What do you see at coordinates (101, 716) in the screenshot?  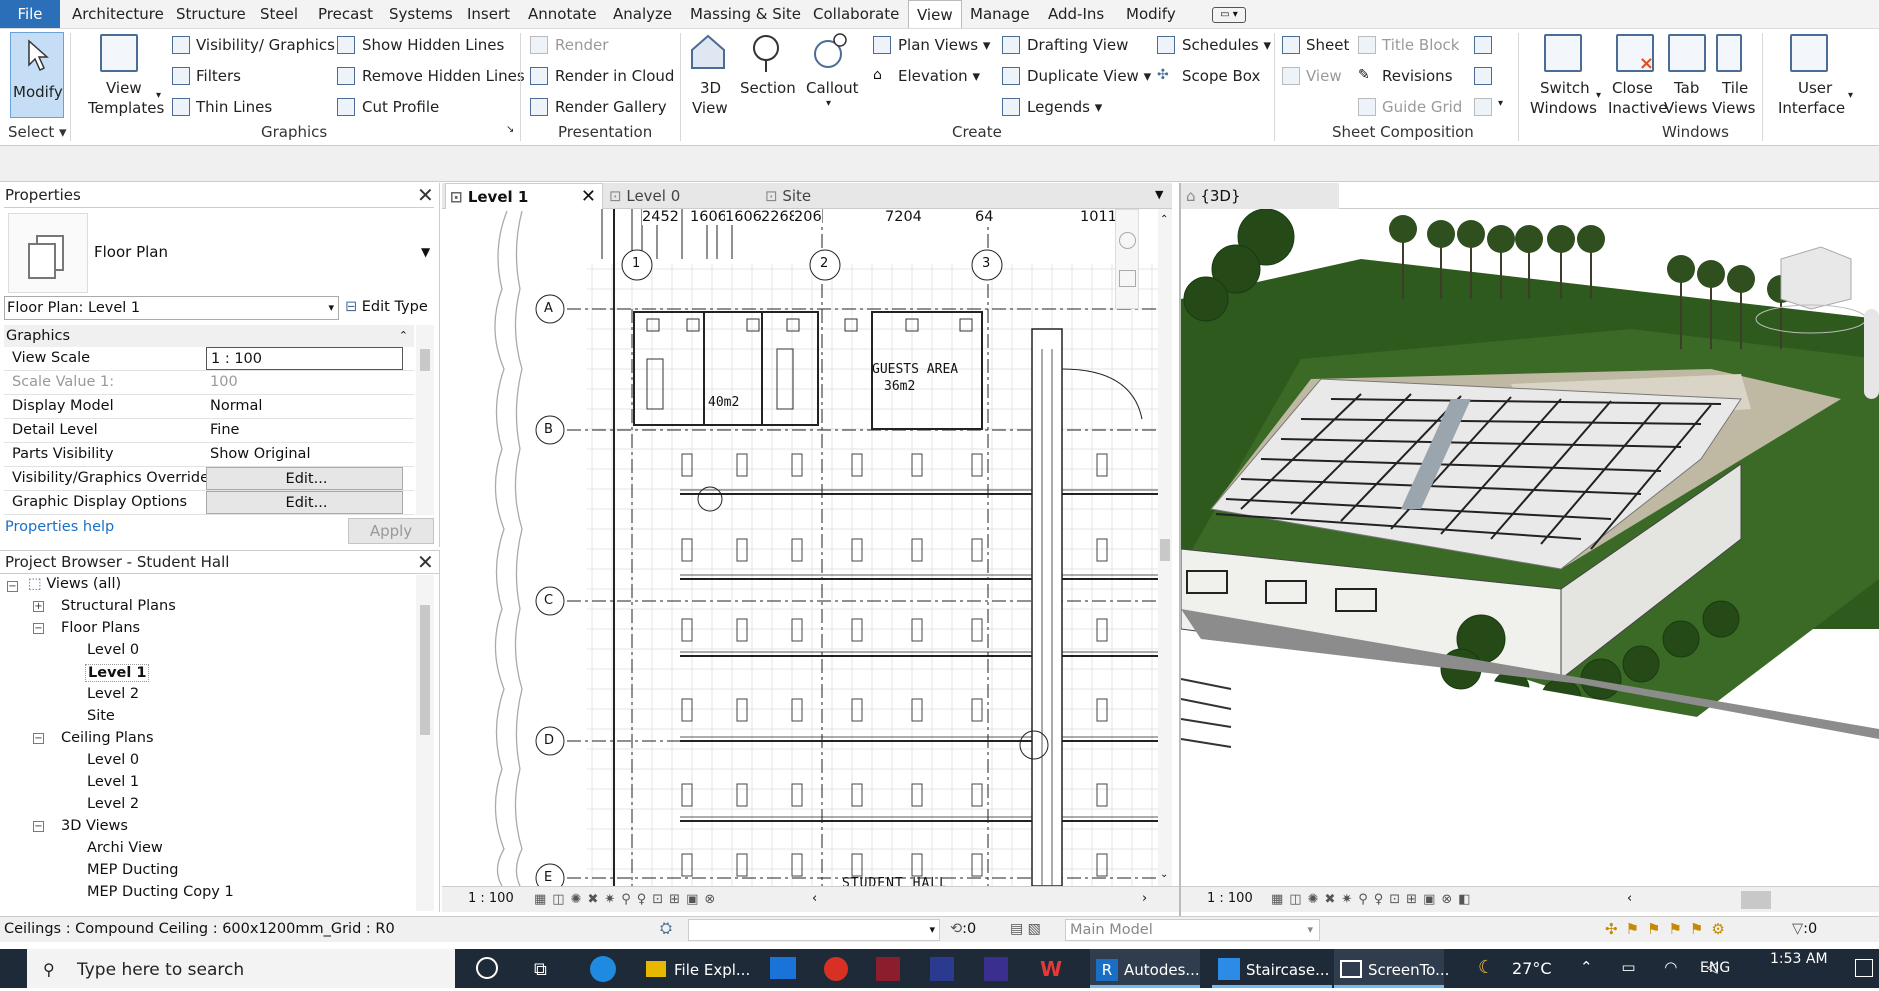 I see `tree-floor-site: Site` at bounding box center [101, 716].